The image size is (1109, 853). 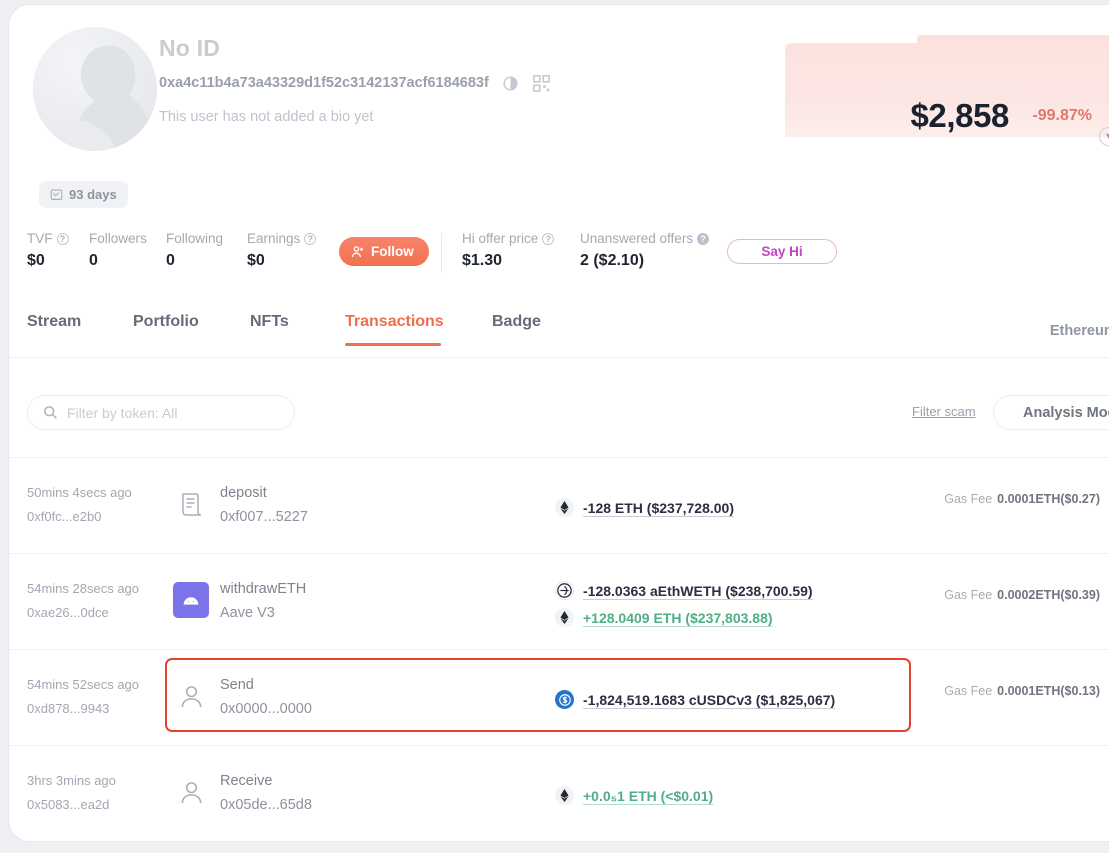 What do you see at coordinates (394, 322) in the screenshot?
I see `tab-transactions: Transactions` at bounding box center [394, 322].